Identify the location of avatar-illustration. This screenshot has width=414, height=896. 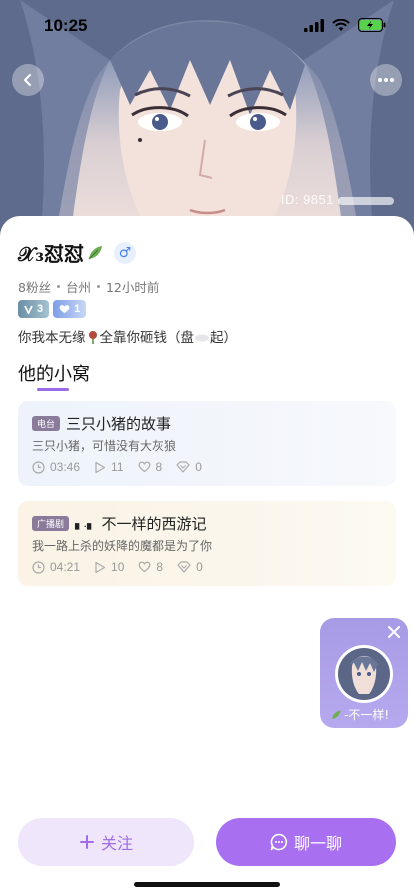
(364, 674).